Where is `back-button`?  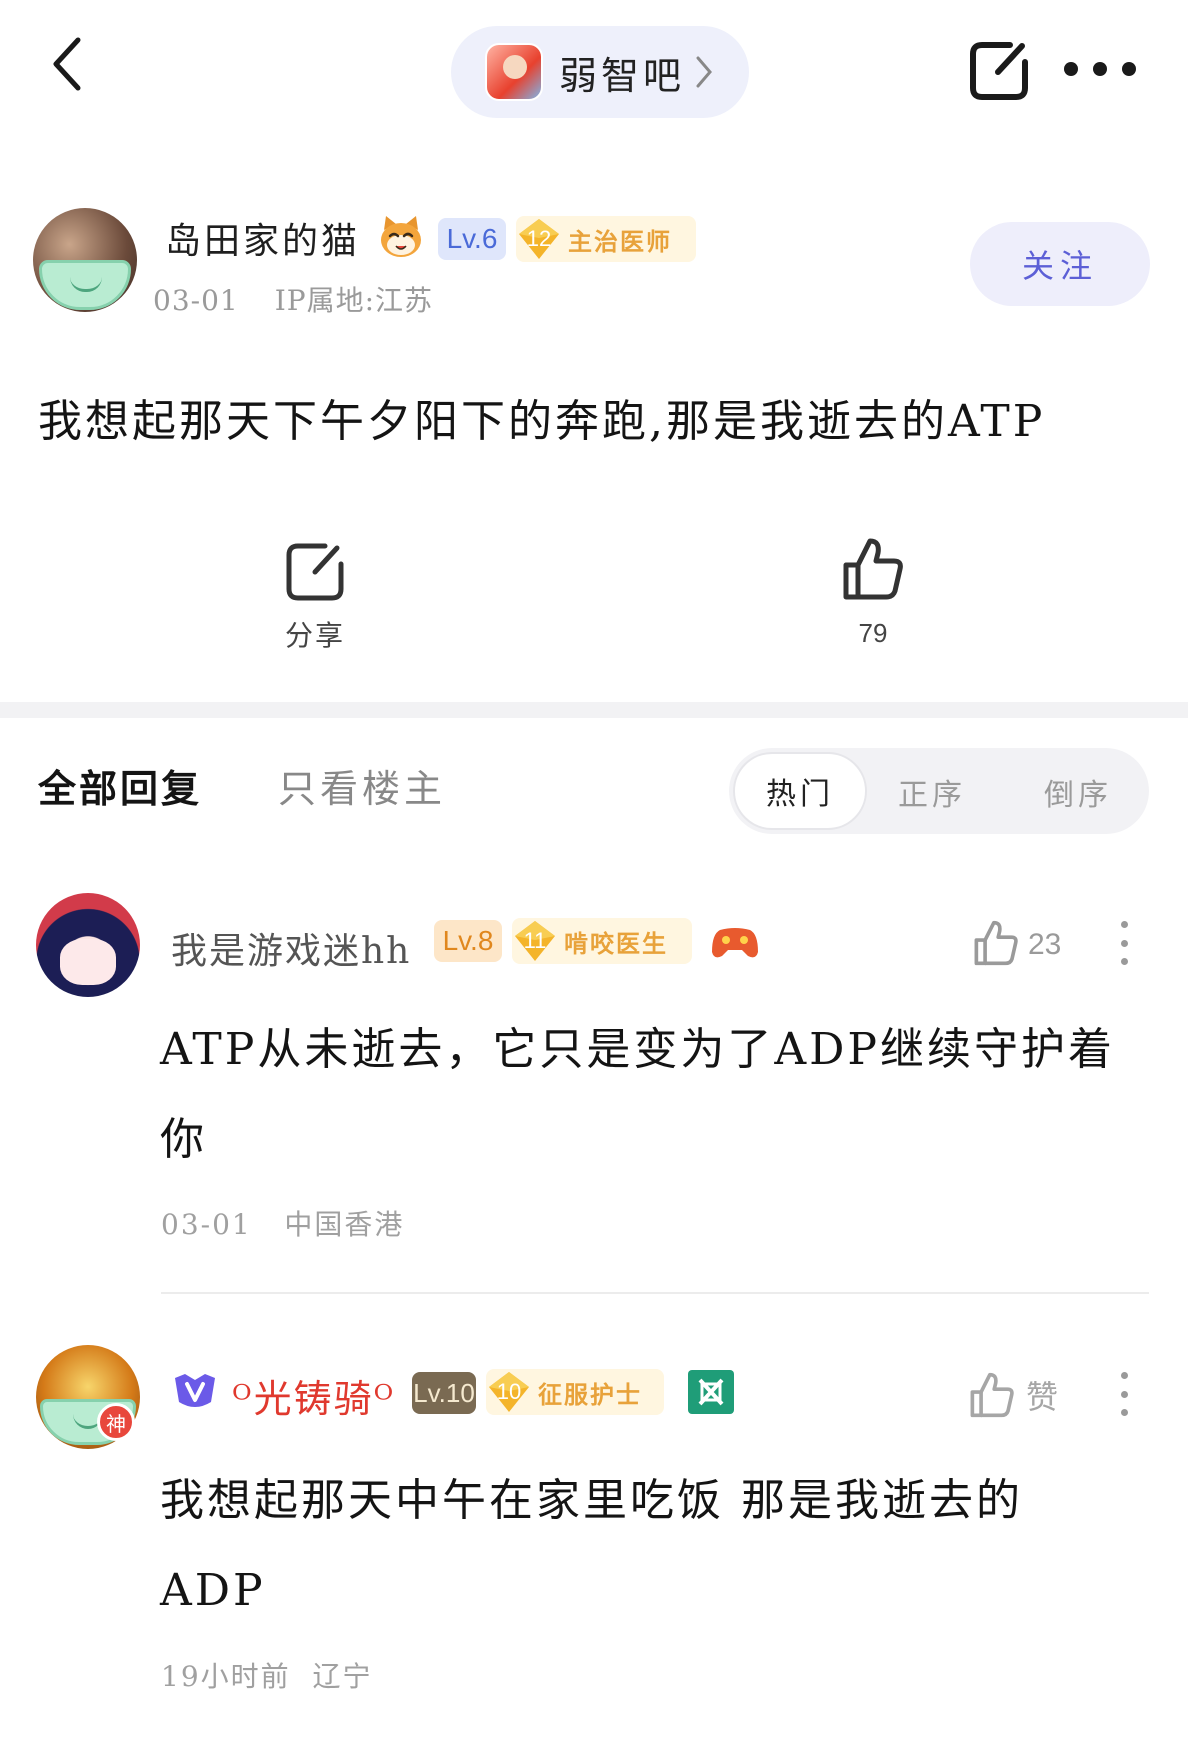
back-button is located at coordinates (68, 64).